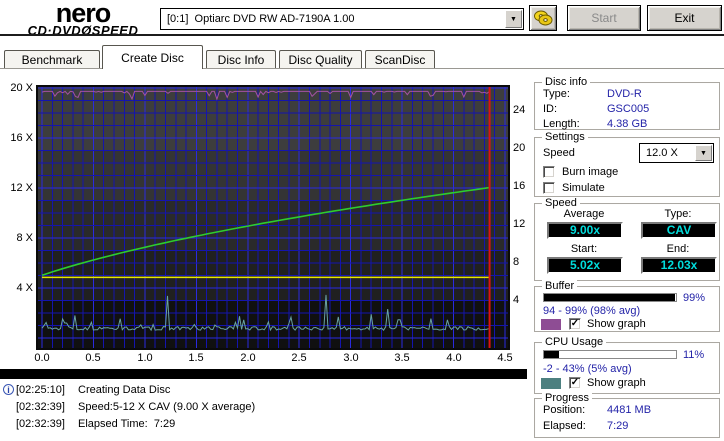 The image size is (724, 441). What do you see at coordinates (678, 214) in the screenshot?
I see `type-label: Type:` at bounding box center [678, 214].